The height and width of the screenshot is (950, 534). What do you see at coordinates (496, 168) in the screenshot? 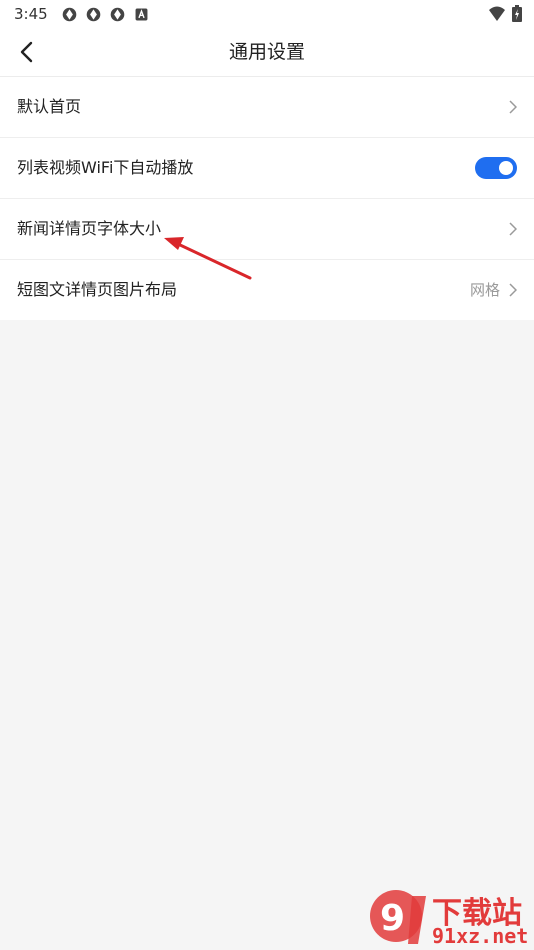
I see `autoplay-toggle` at bounding box center [496, 168].